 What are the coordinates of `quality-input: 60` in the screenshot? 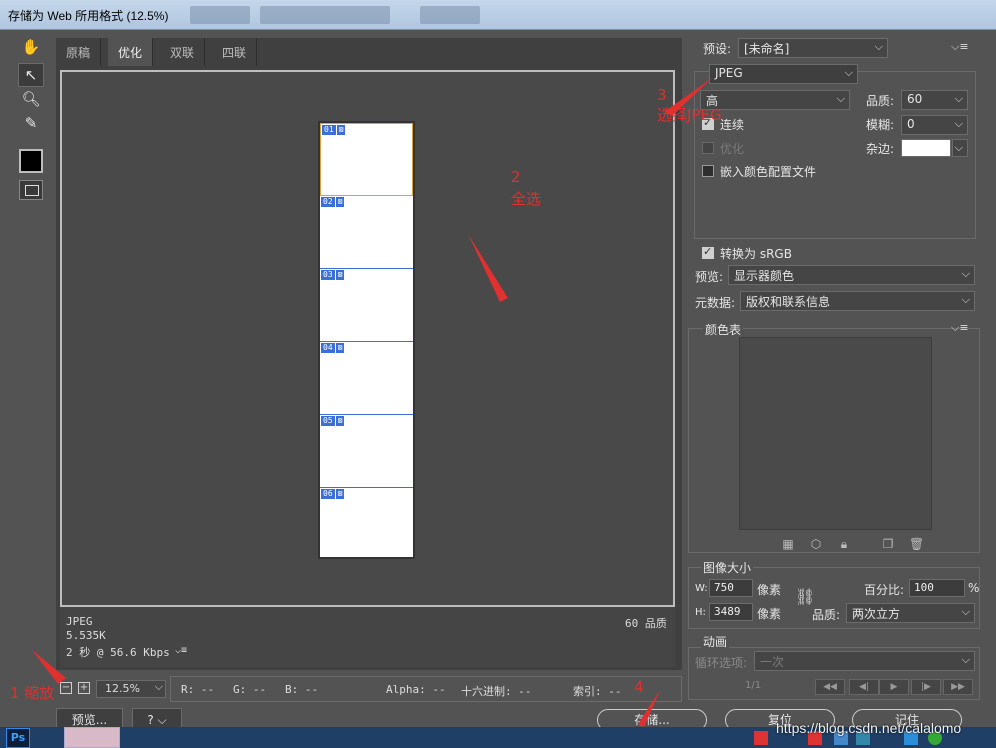 It's located at (934, 100).